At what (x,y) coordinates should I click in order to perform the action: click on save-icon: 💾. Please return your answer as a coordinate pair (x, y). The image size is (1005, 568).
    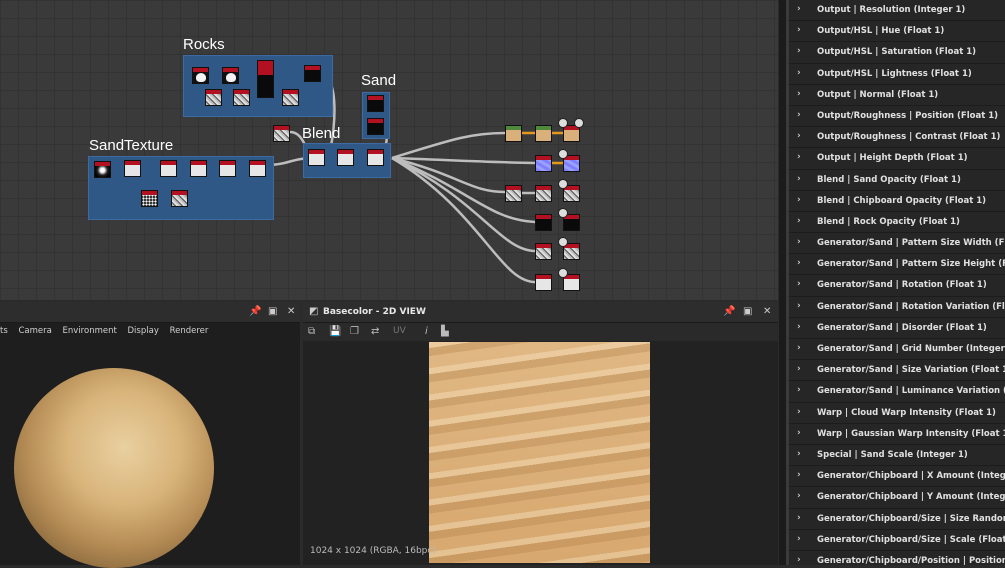
    Looking at the image, I should click on (335, 331).